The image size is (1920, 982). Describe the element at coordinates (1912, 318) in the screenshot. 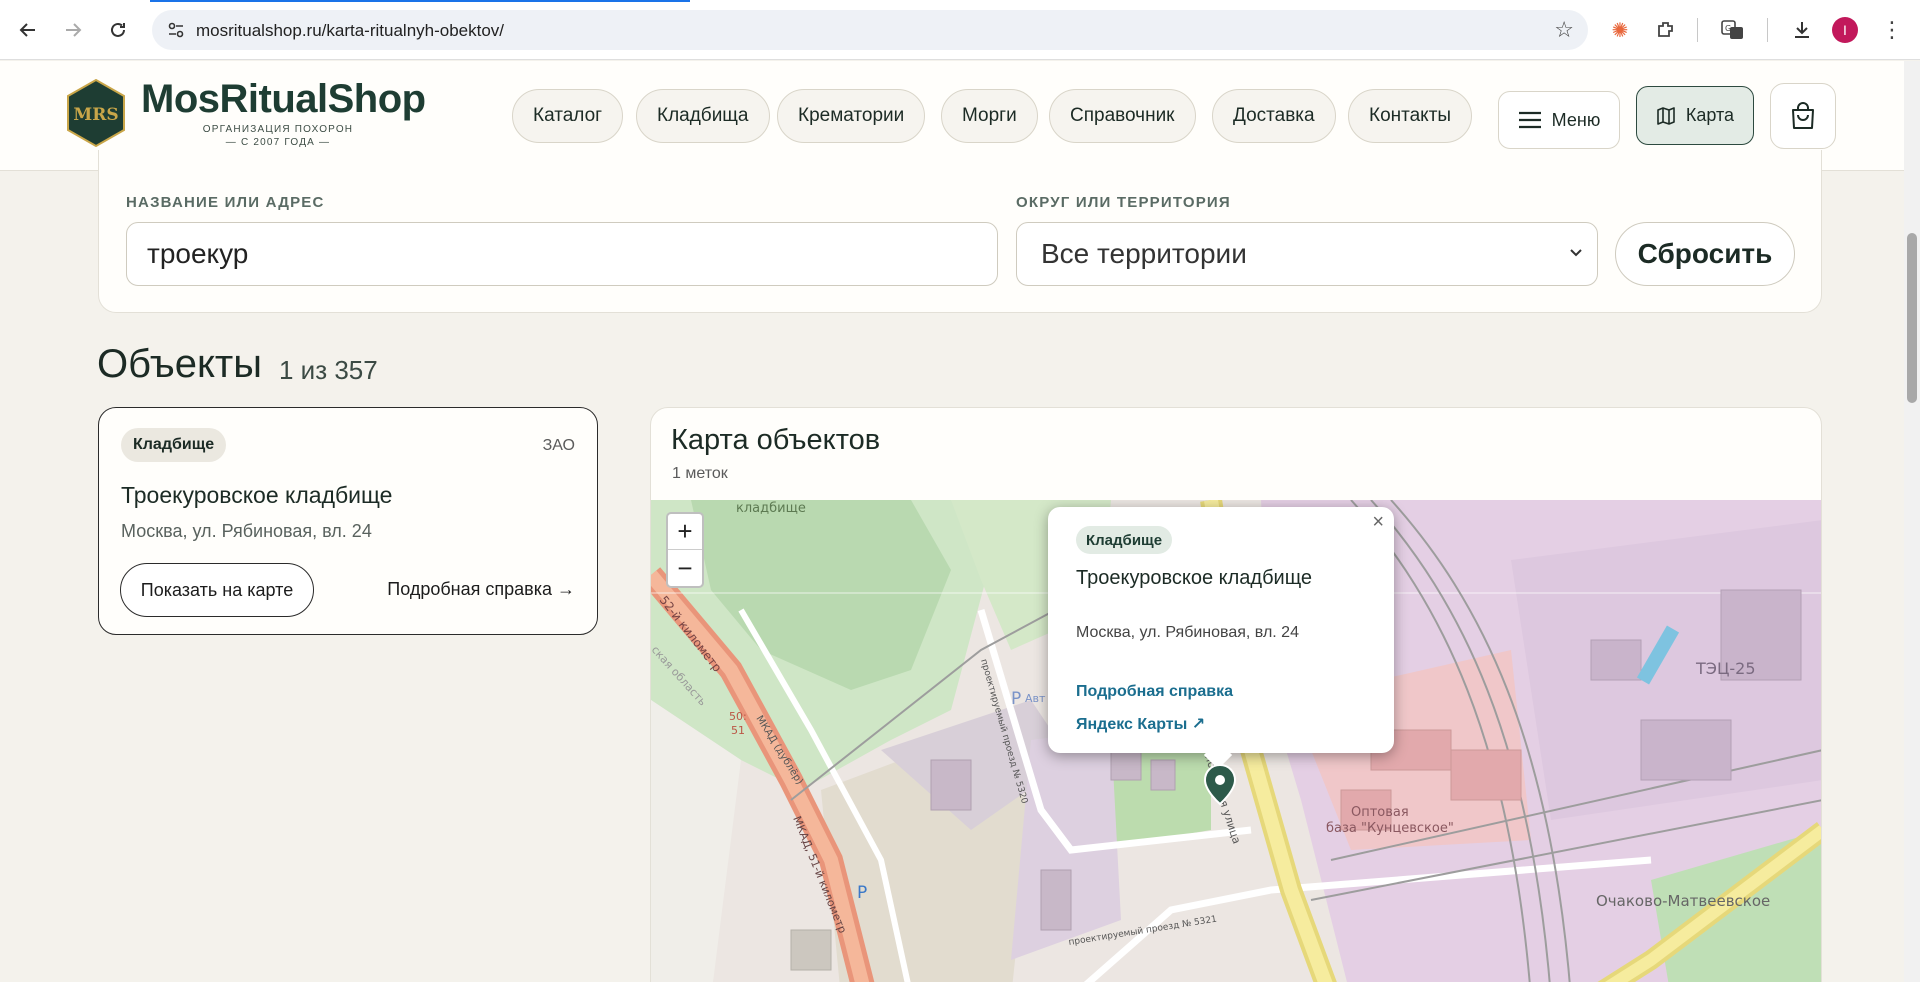

I see `scrollbar-thumb` at that location.